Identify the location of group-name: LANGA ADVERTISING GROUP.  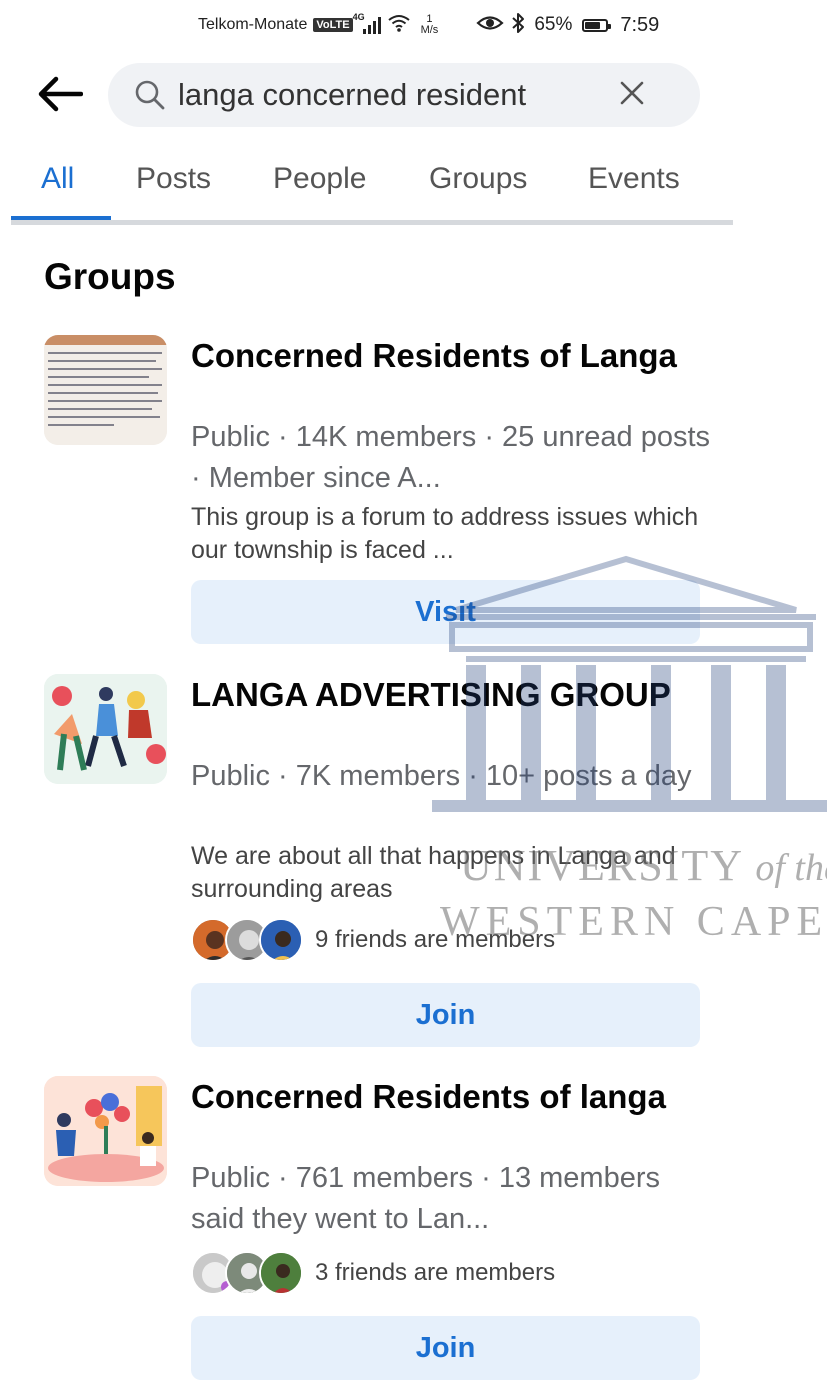
(451, 694).